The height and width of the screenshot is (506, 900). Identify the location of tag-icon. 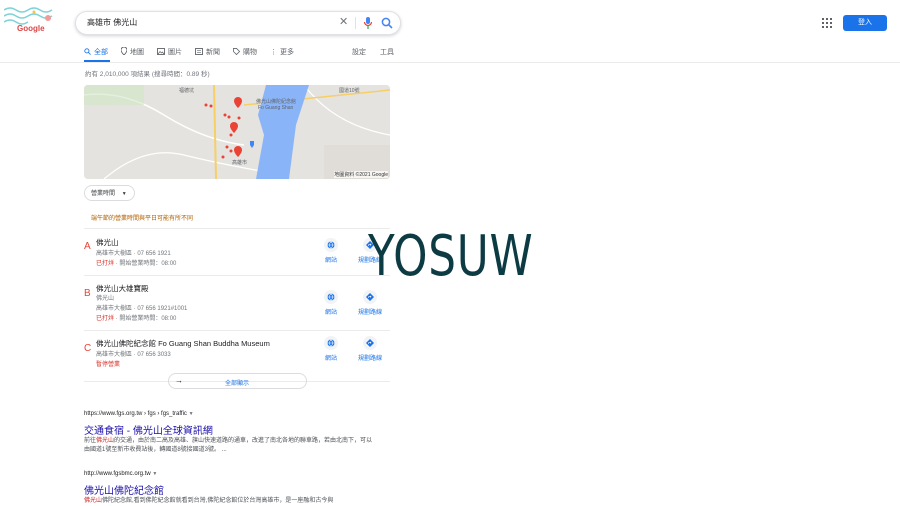
(237, 52).